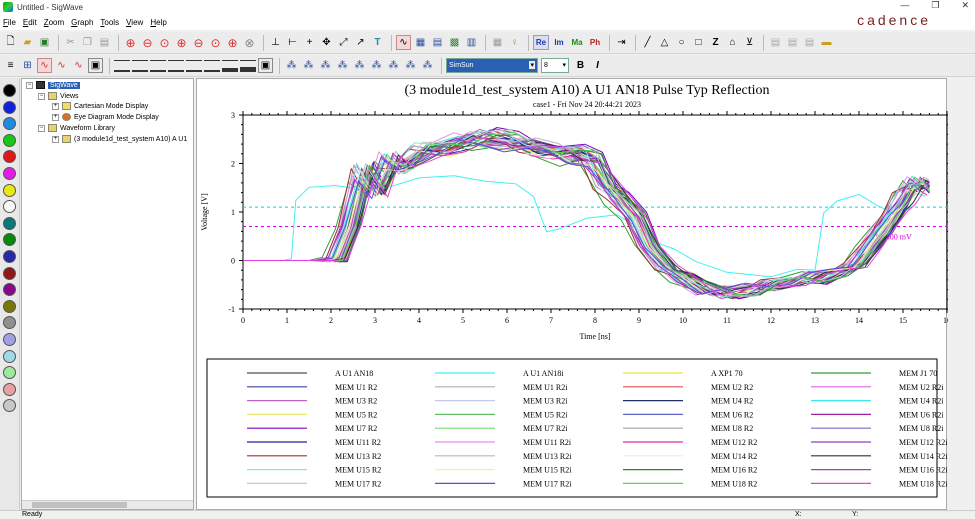  Describe the element at coordinates (541, 42) in the screenshot. I see `real-part-button: Re` at that location.